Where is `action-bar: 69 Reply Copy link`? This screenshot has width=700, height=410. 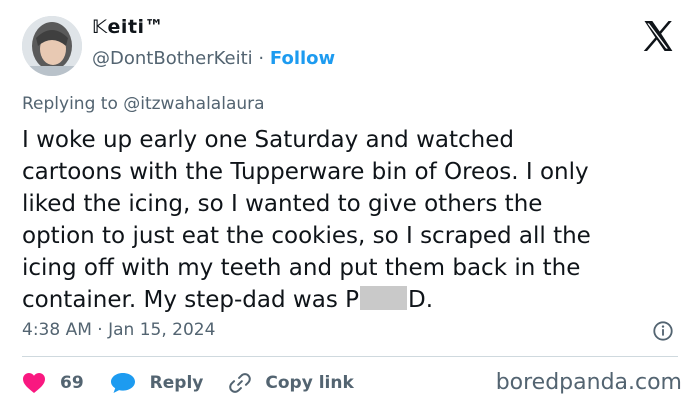
action-bar: 69 Reply Copy link is located at coordinates (201, 383).